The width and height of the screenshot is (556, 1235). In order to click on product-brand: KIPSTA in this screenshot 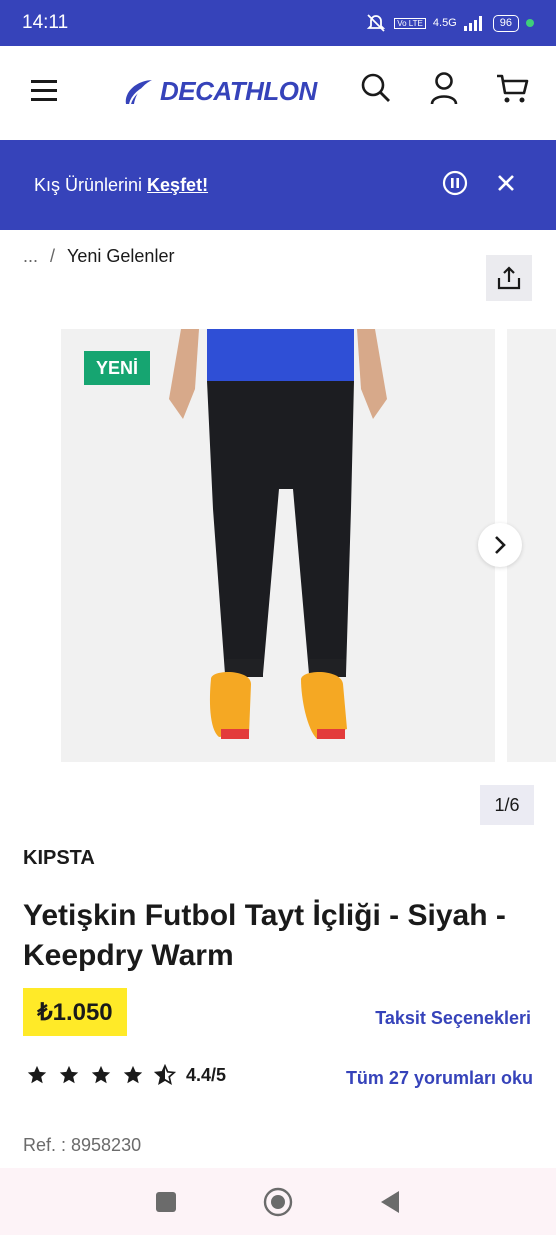, I will do `click(59, 858)`.